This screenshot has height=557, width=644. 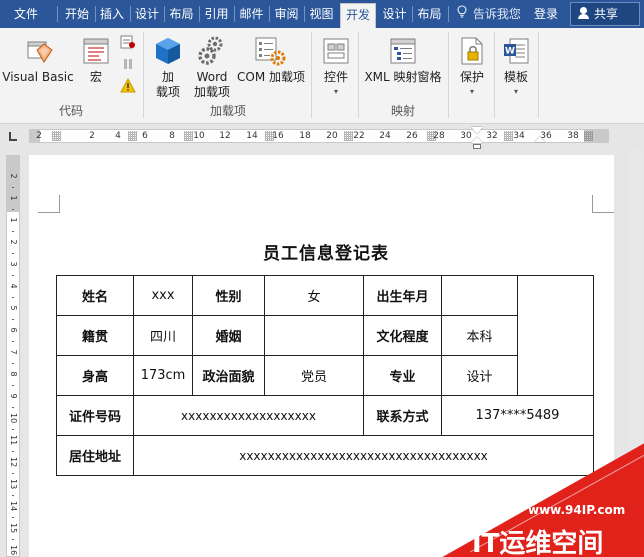 What do you see at coordinates (402, 375) in the screenshot?
I see `table-cell: 专业` at bounding box center [402, 375].